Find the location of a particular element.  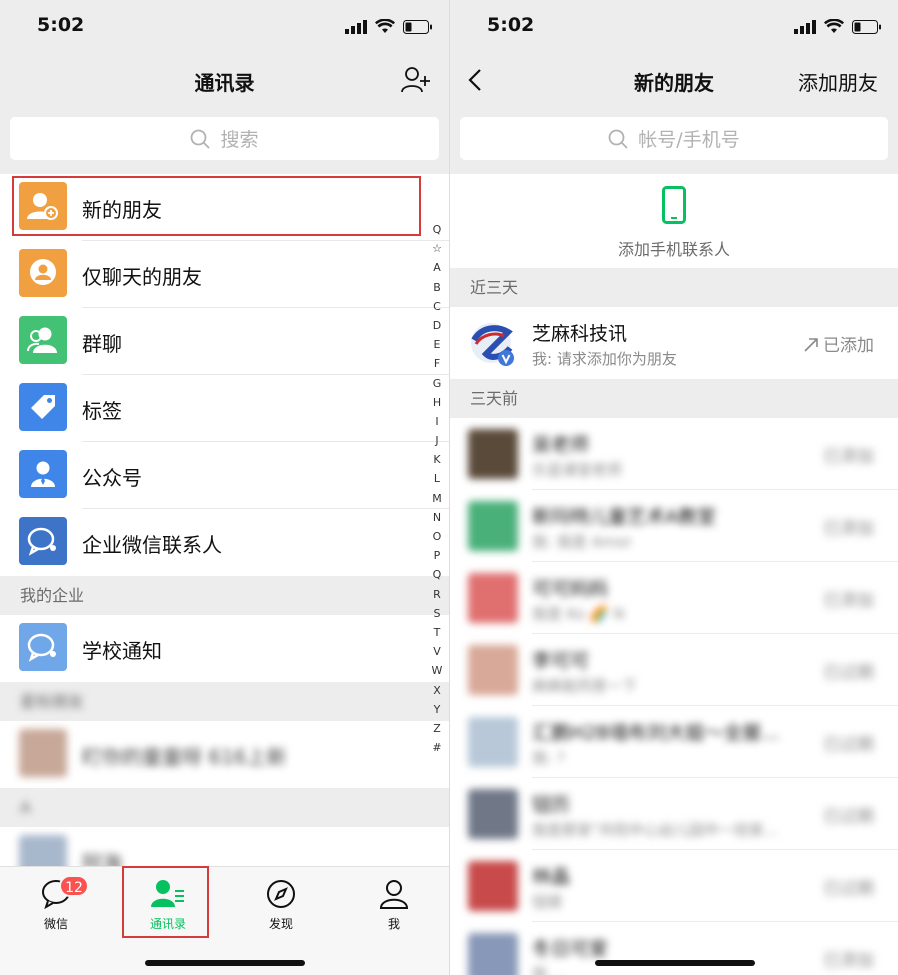

friend-request-row: 新玛特儿童艺术A教室 我: 我是 Amor 已添加 is located at coordinates (674, 526).